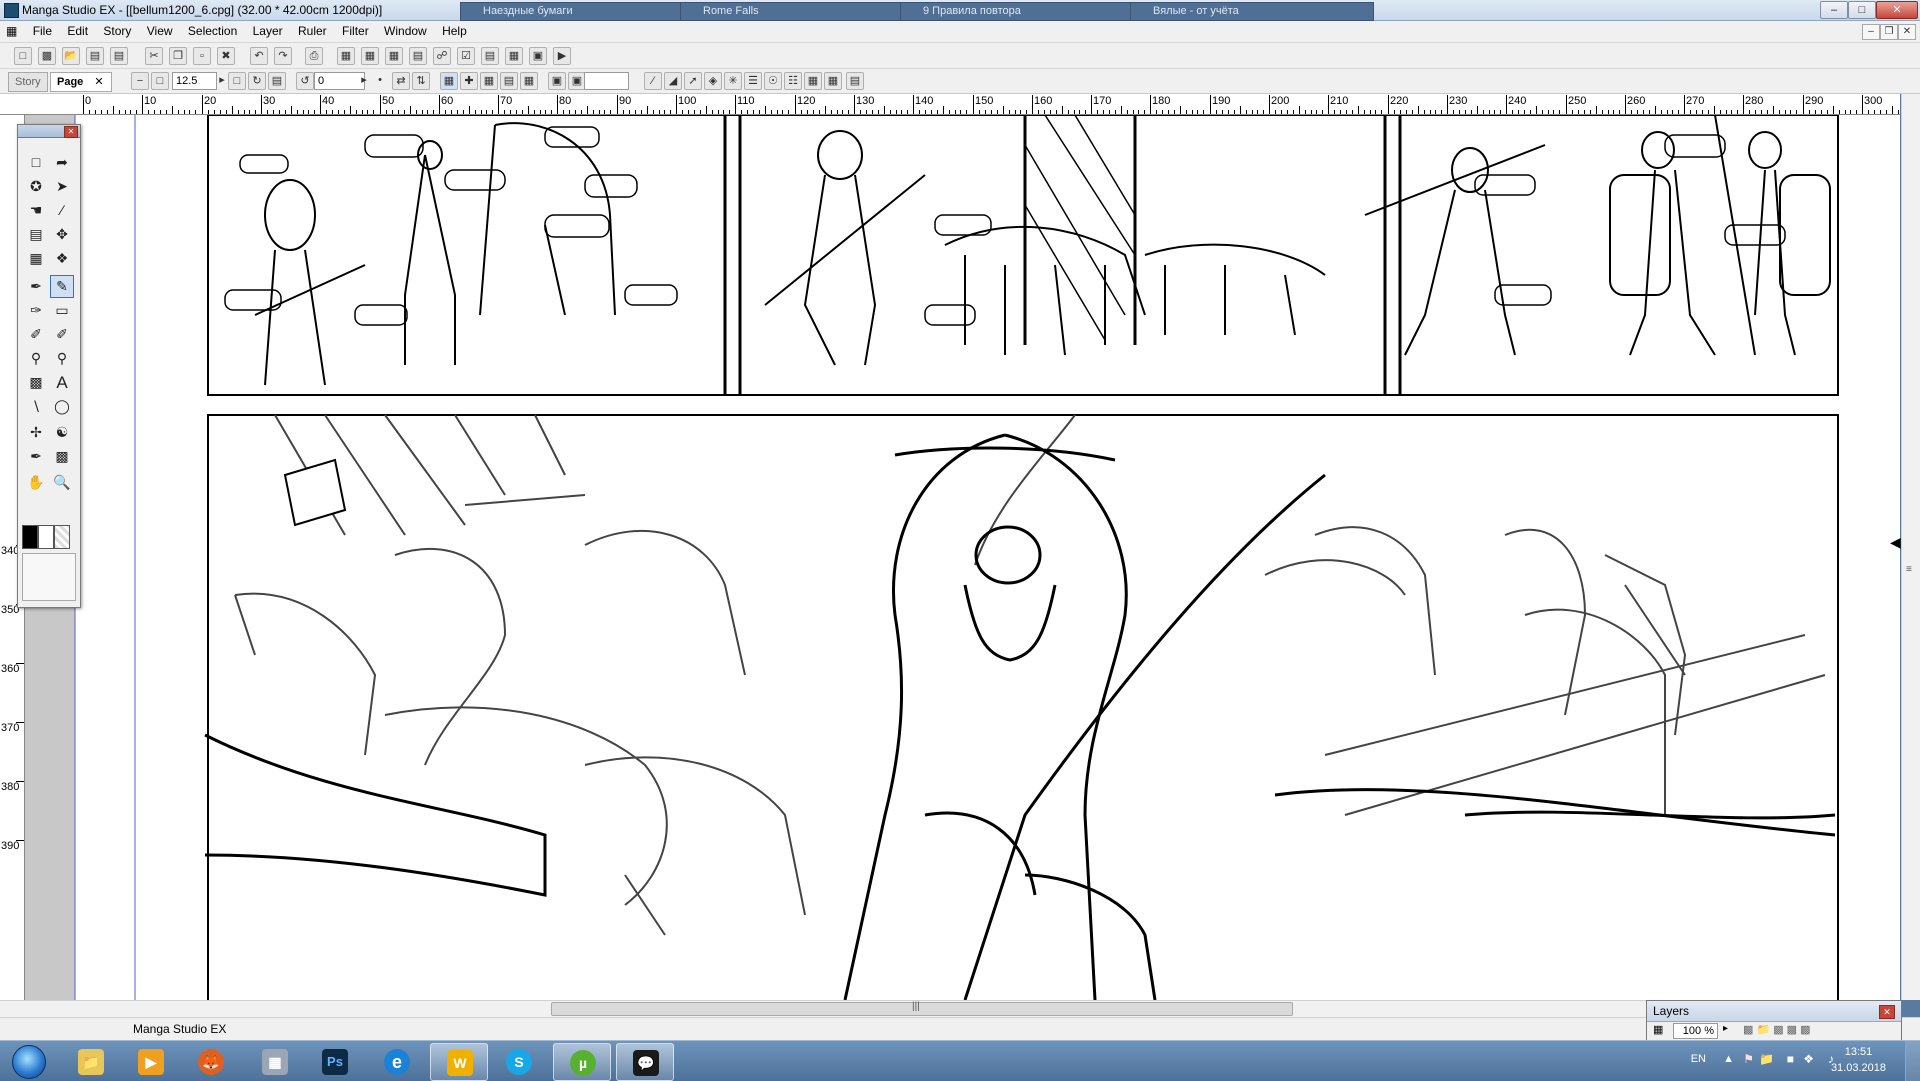 The width and height of the screenshot is (1920, 1081). I want to click on menu-selection: Selection, so click(212, 31).